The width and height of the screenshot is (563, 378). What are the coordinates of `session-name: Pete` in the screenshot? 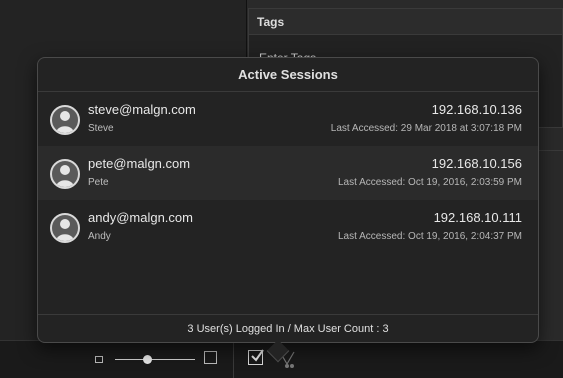 It's located at (98, 182).